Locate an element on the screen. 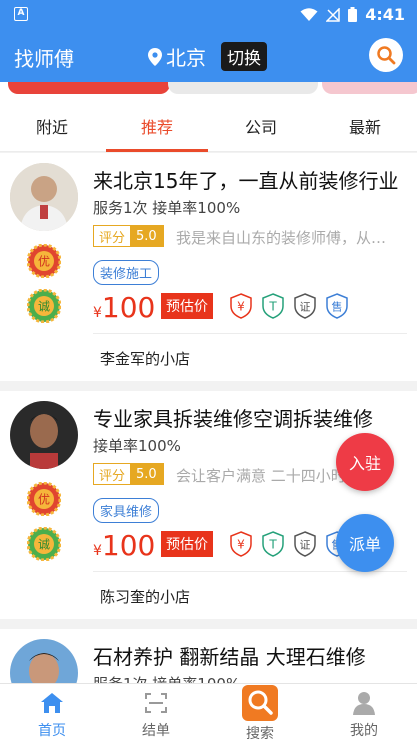 The width and height of the screenshot is (417, 743). category-tabs: 附近 推荐 公司 最新 is located at coordinates (208, 124).